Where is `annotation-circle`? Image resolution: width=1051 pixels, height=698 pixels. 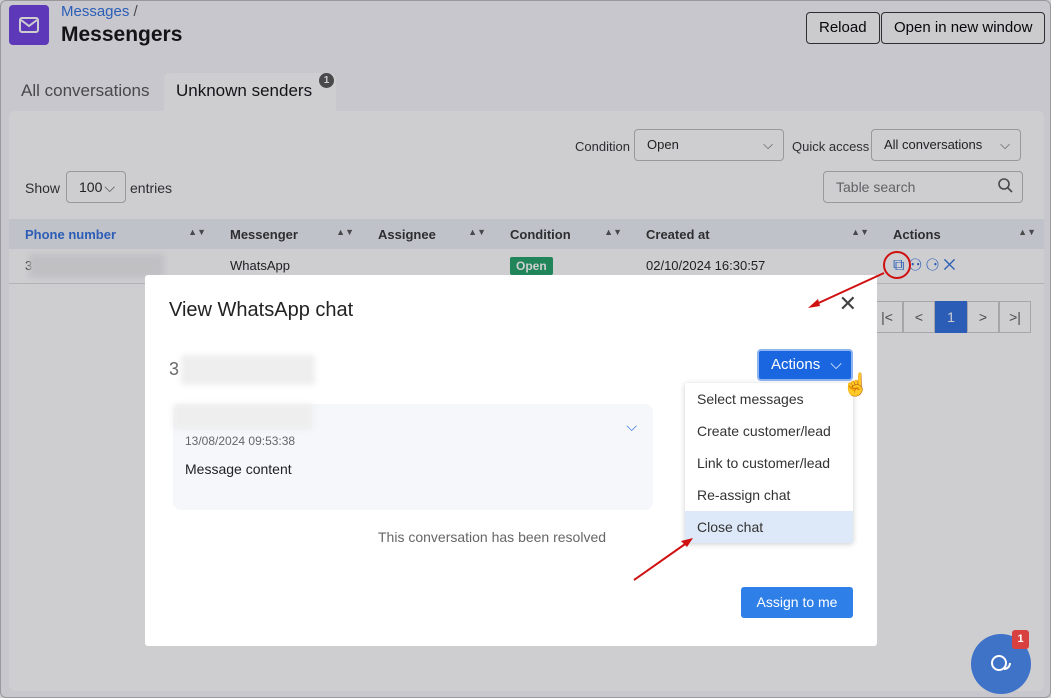 annotation-circle is located at coordinates (897, 265).